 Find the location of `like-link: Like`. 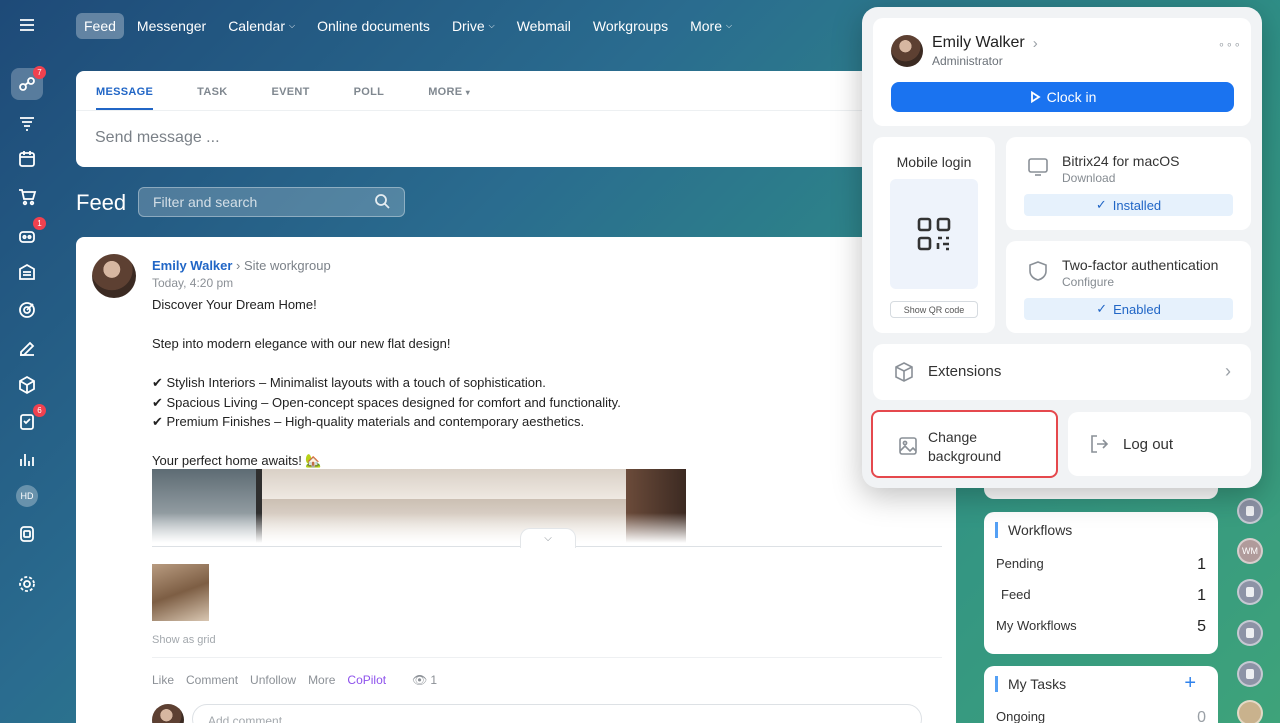

like-link: Like is located at coordinates (163, 680).